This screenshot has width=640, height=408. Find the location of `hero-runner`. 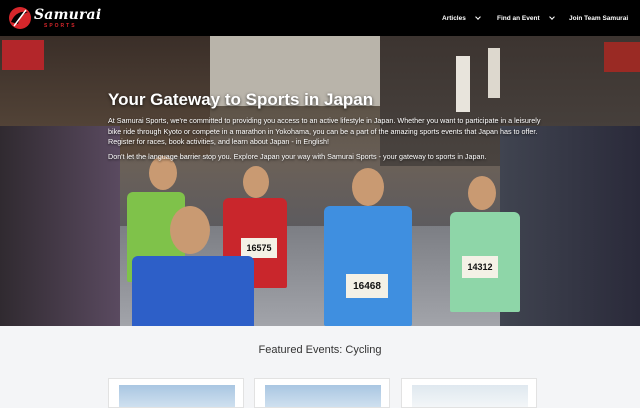

hero-runner is located at coordinates (193, 265).